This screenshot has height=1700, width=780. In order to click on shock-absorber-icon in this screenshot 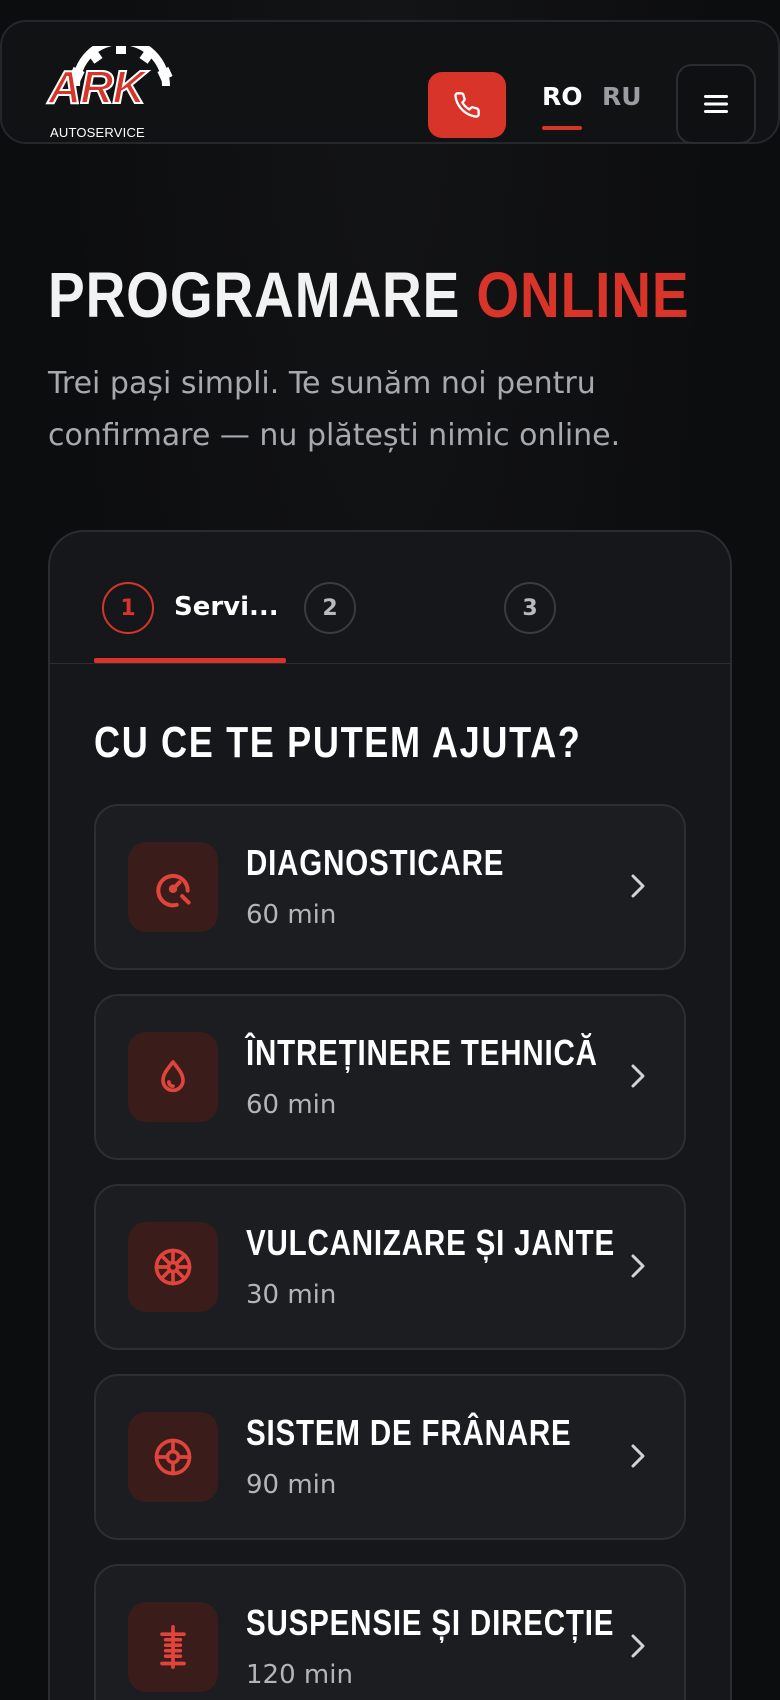, I will do `click(173, 1647)`.